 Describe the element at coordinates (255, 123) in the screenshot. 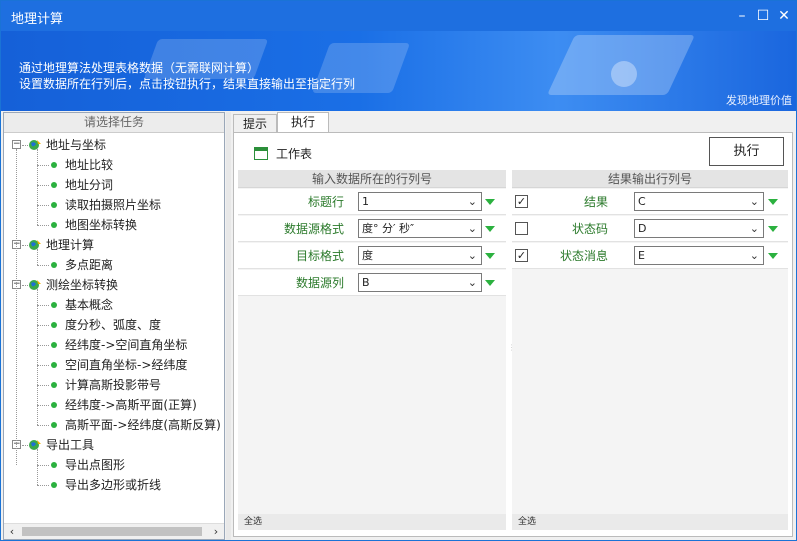

I see `tab-tips: 提示` at that location.